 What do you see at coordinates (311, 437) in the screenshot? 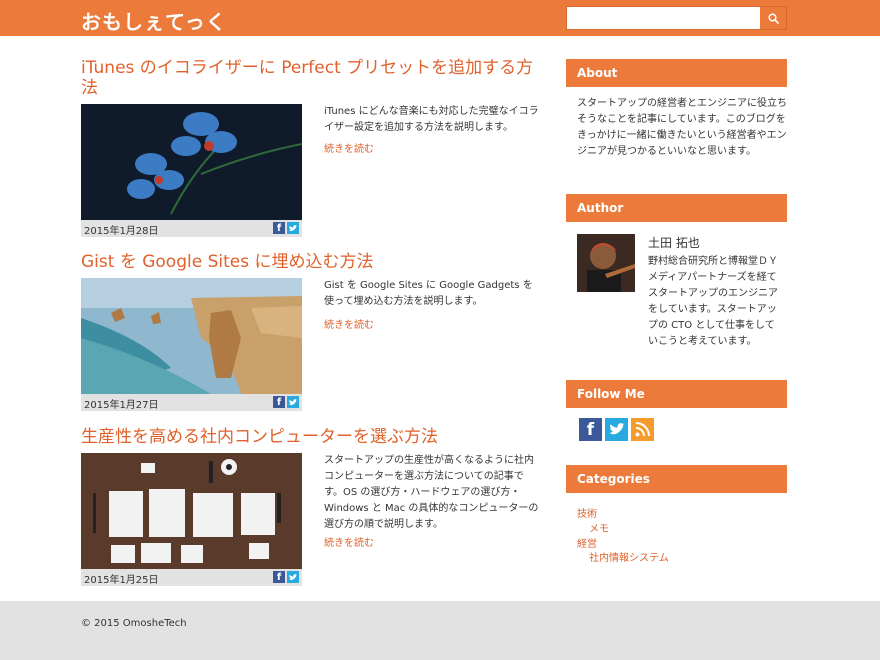
I see `post-title: 生産性を高める社内コンピューターを選ぶ方法` at bounding box center [311, 437].